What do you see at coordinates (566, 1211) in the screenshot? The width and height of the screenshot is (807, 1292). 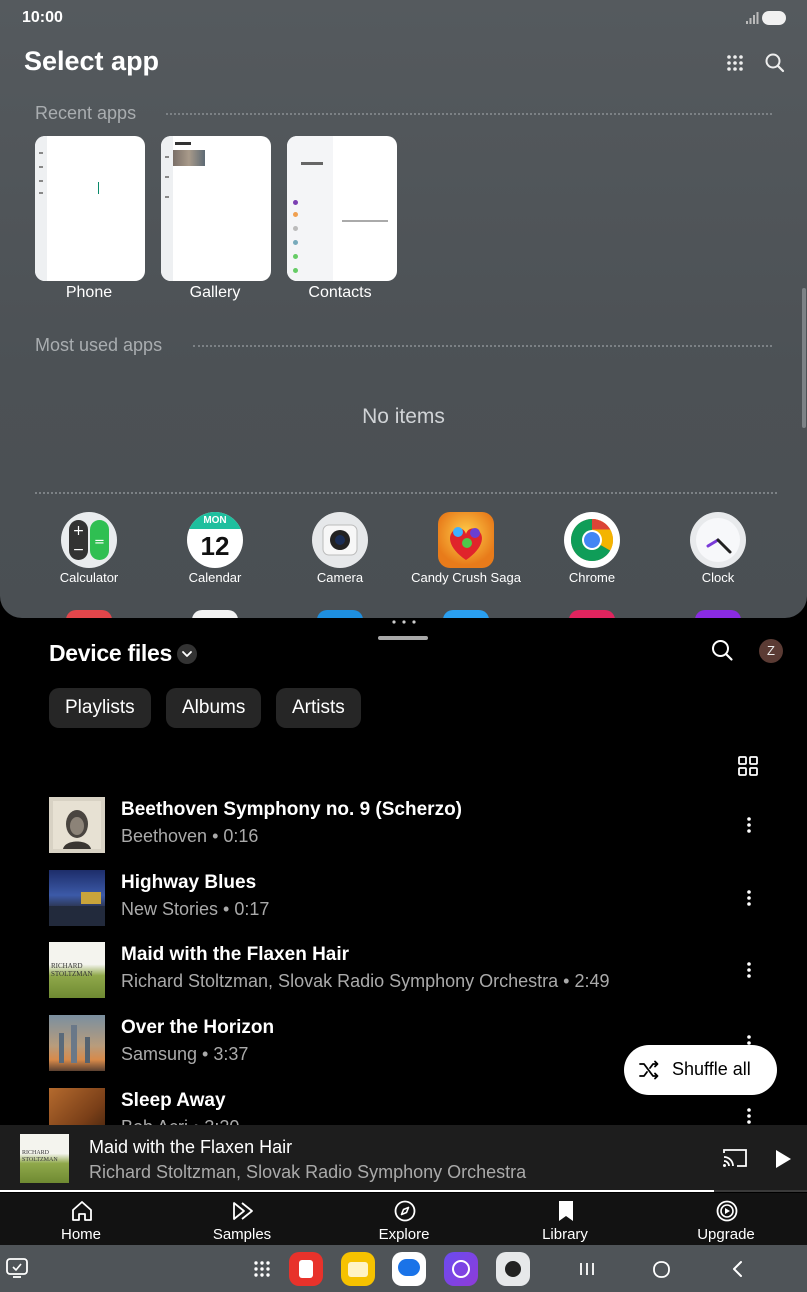 I see `library-icon` at bounding box center [566, 1211].